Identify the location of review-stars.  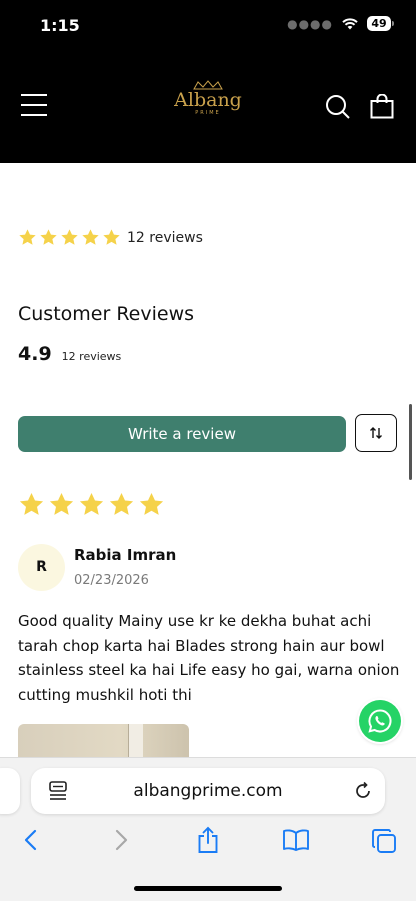
(91, 504).